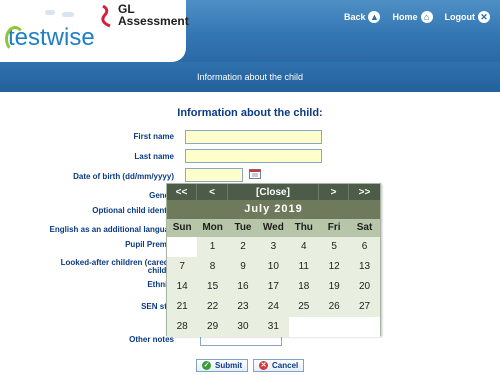 This screenshot has width=500, height=375. I want to click on day-cell: 26, so click(334, 307).